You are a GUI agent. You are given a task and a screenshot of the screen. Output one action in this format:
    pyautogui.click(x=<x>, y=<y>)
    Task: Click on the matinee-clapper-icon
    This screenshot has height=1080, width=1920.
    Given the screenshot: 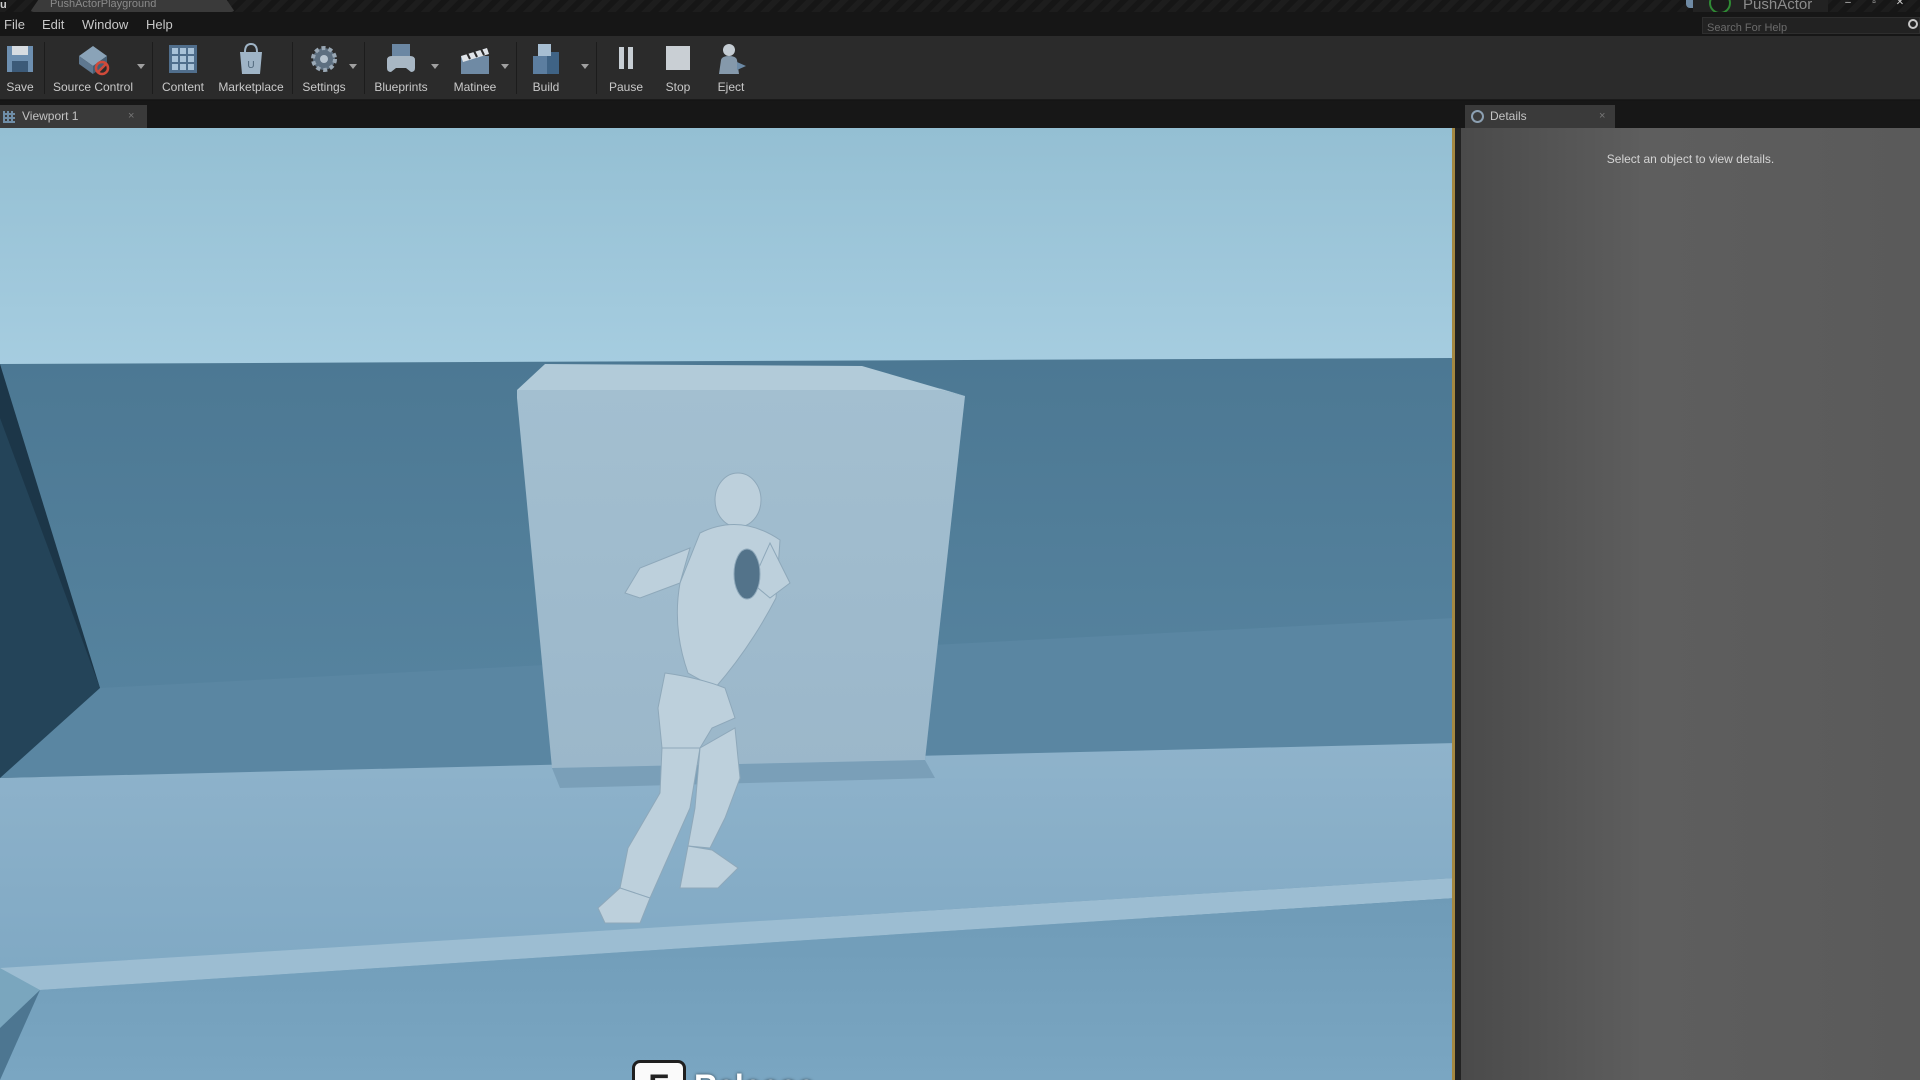 What is the action you would take?
    pyautogui.click(x=475, y=61)
    